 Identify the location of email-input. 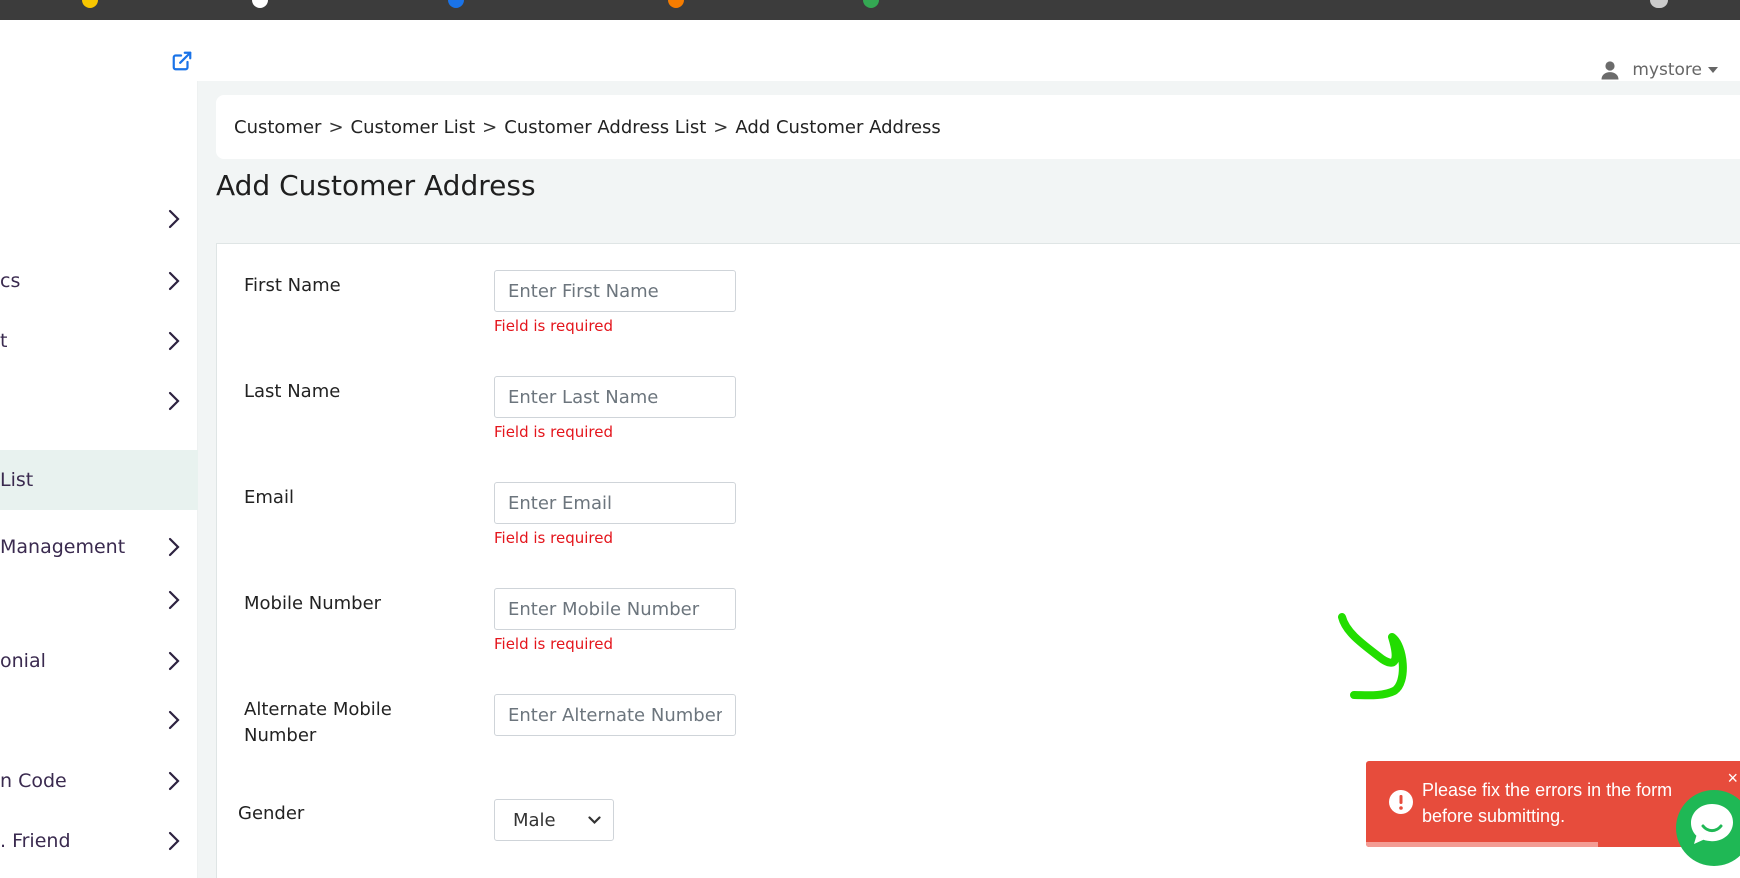
(615, 503).